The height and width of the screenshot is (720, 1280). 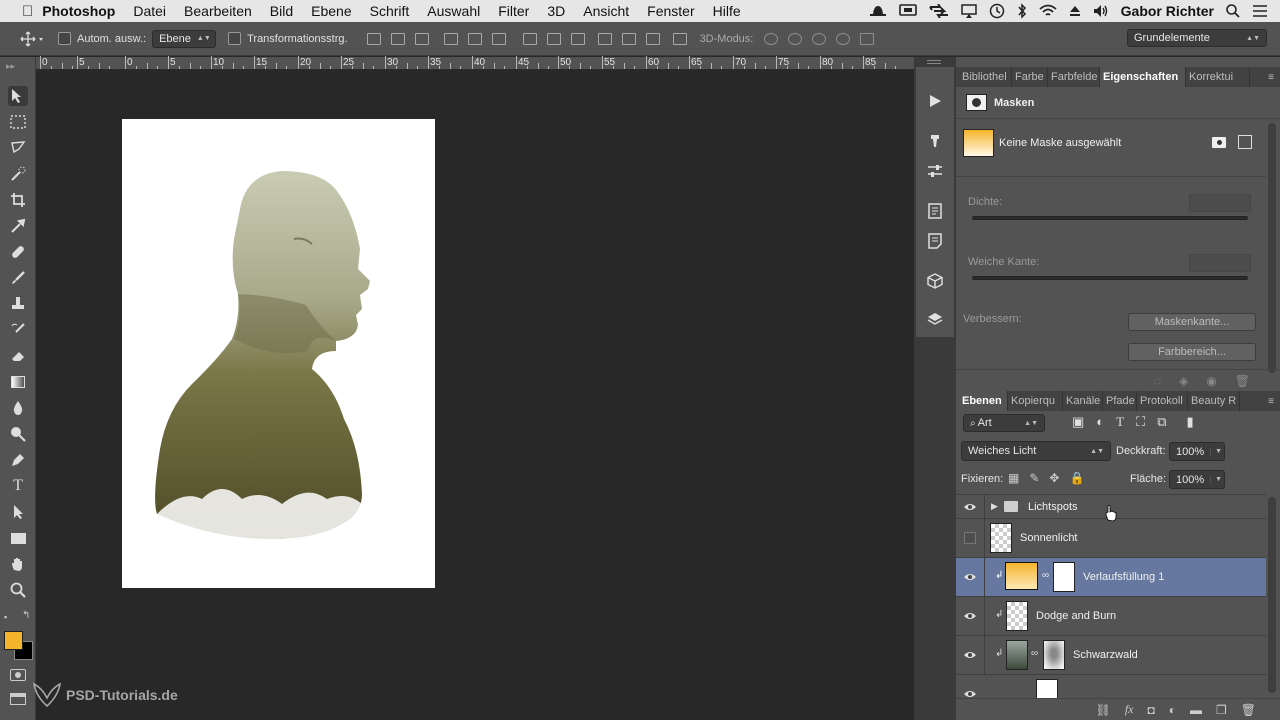 What do you see at coordinates (1274, 401) in the screenshot?
I see `layers-panel-menu-icon: ≡` at bounding box center [1274, 401].